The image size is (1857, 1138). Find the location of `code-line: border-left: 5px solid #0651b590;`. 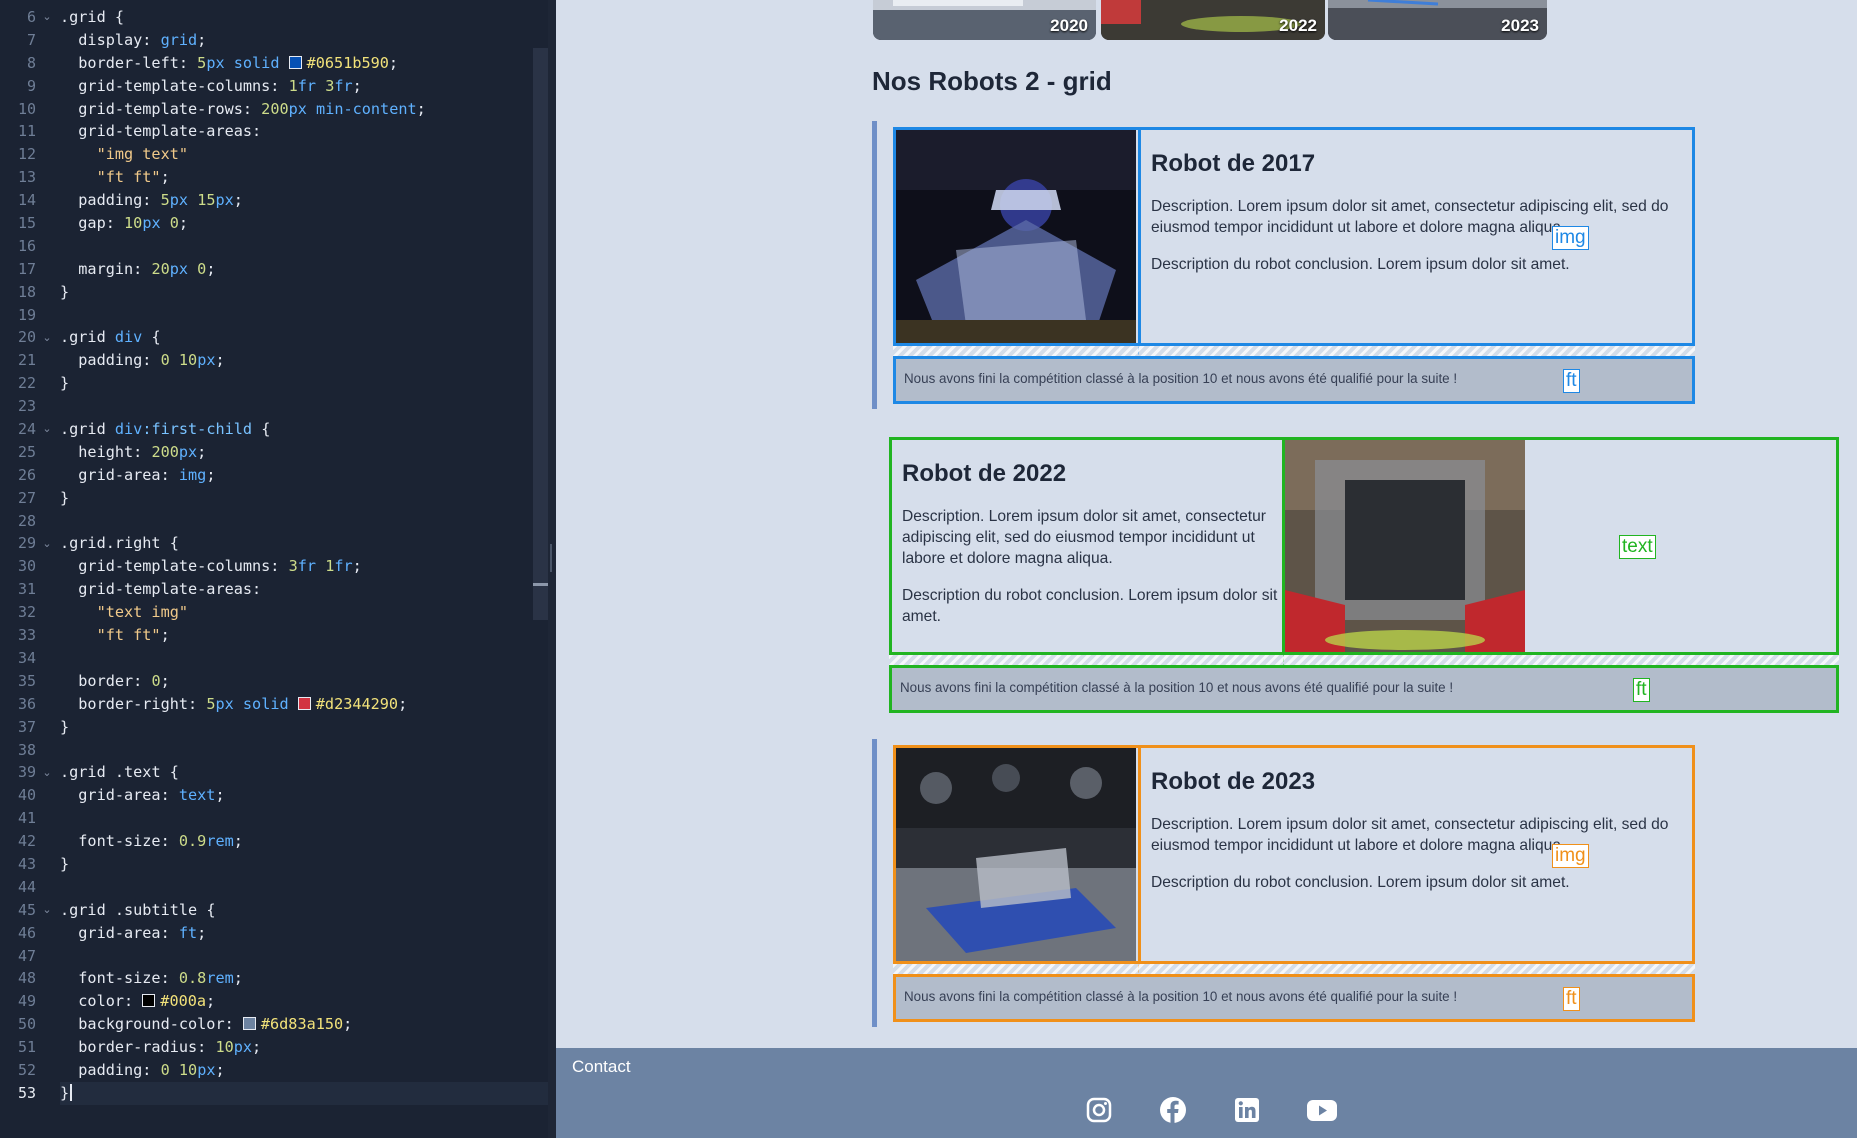

code-line: border-left: 5px solid #0651b590; is located at coordinates (308, 63).